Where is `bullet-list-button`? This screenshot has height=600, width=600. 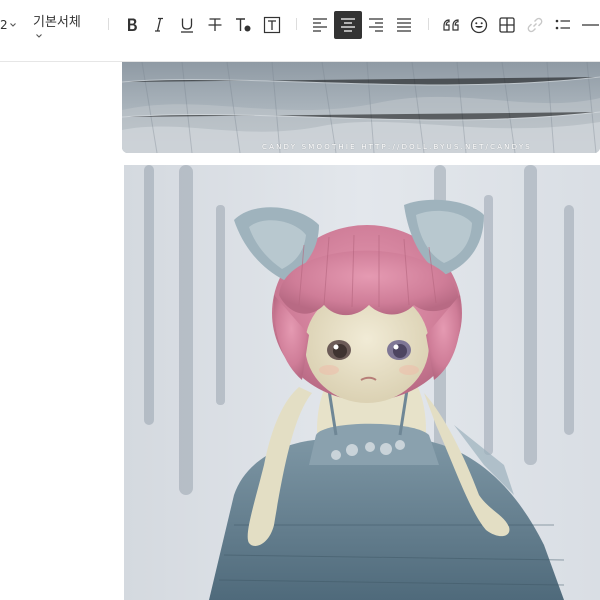 bullet-list-button is located at coordinates (563, 25).